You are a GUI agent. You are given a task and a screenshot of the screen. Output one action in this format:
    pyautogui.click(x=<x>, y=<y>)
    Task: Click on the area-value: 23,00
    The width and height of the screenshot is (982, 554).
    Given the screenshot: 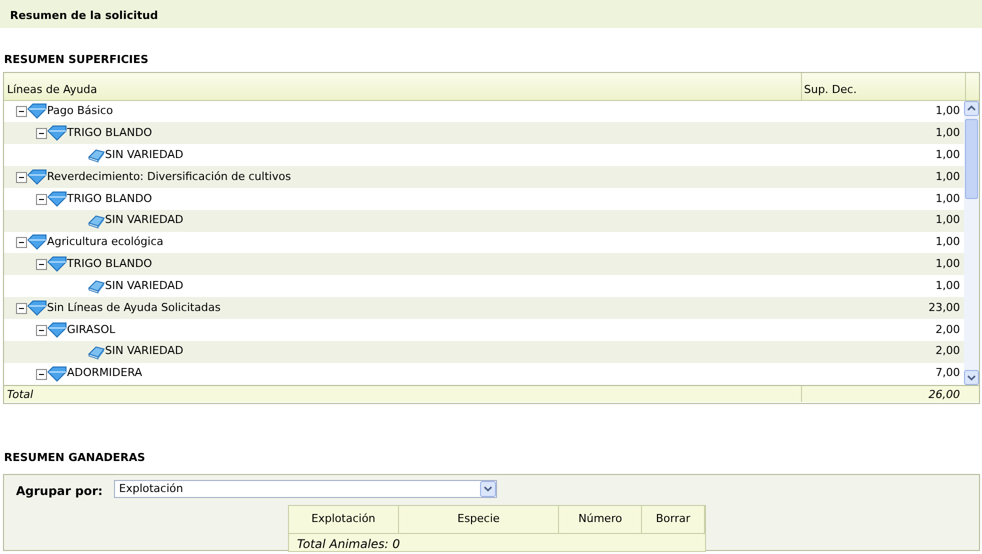 What is the action you would take?
    pyautogui.click(x=944, y=308)
    